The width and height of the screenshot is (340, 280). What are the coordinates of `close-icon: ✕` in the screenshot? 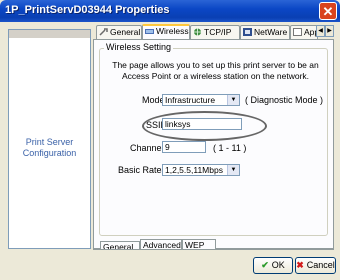 It's located at (328, 11).